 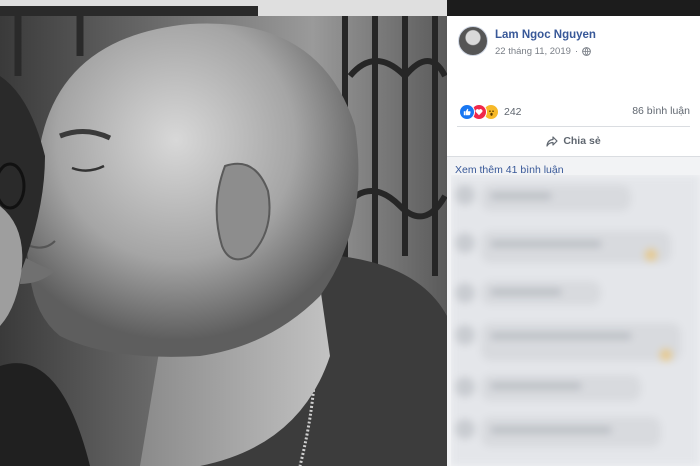 I want to click on author-name: Lam Ngoc Nguyen, so click(x=545, y=35).